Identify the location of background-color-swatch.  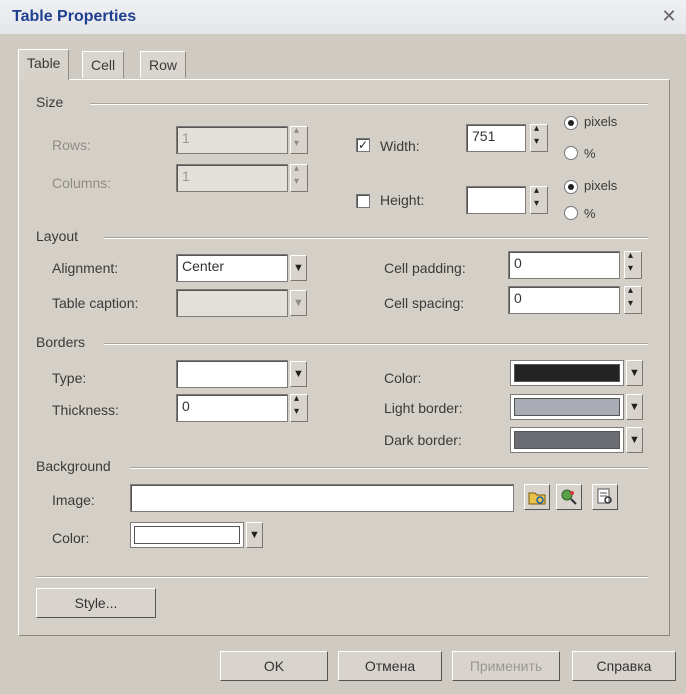
(187, 535).